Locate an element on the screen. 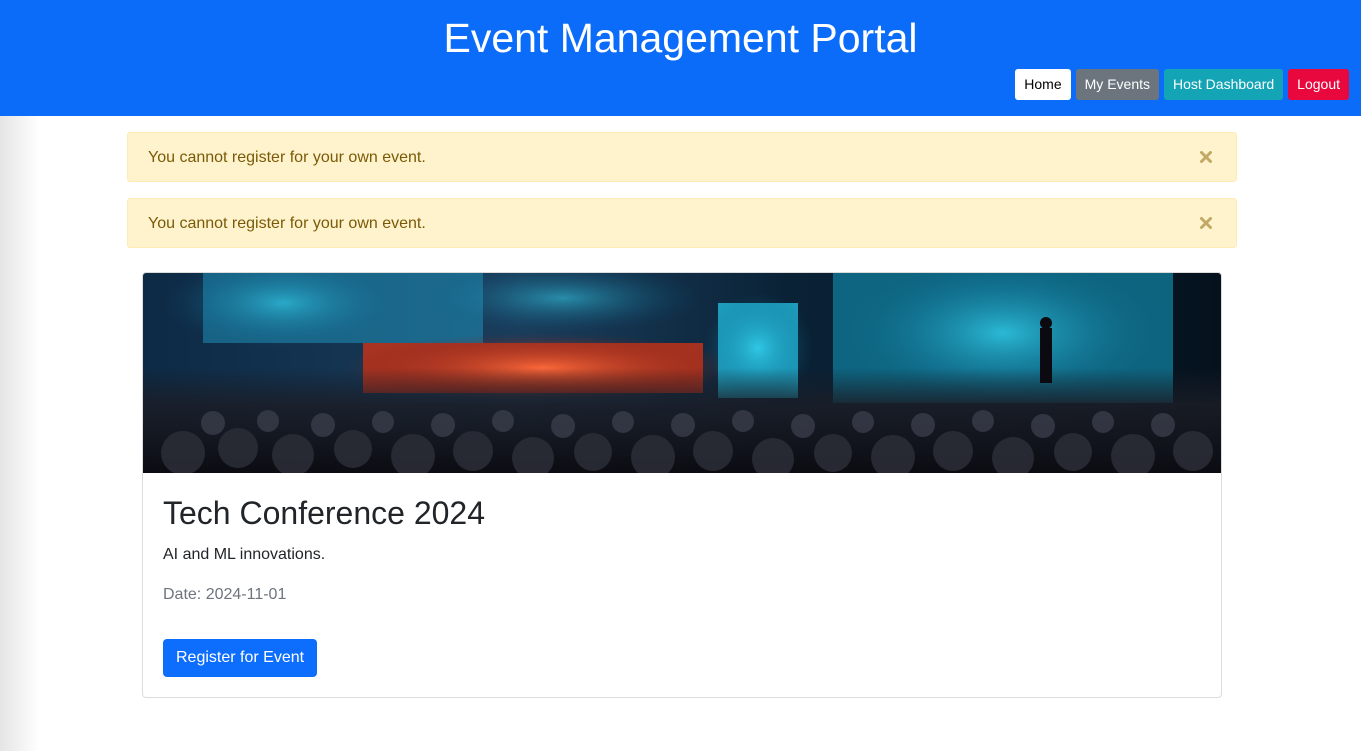 The image size is (1361, 751). event-description: AI and ML innovations. is located at coordinates (244, 554).